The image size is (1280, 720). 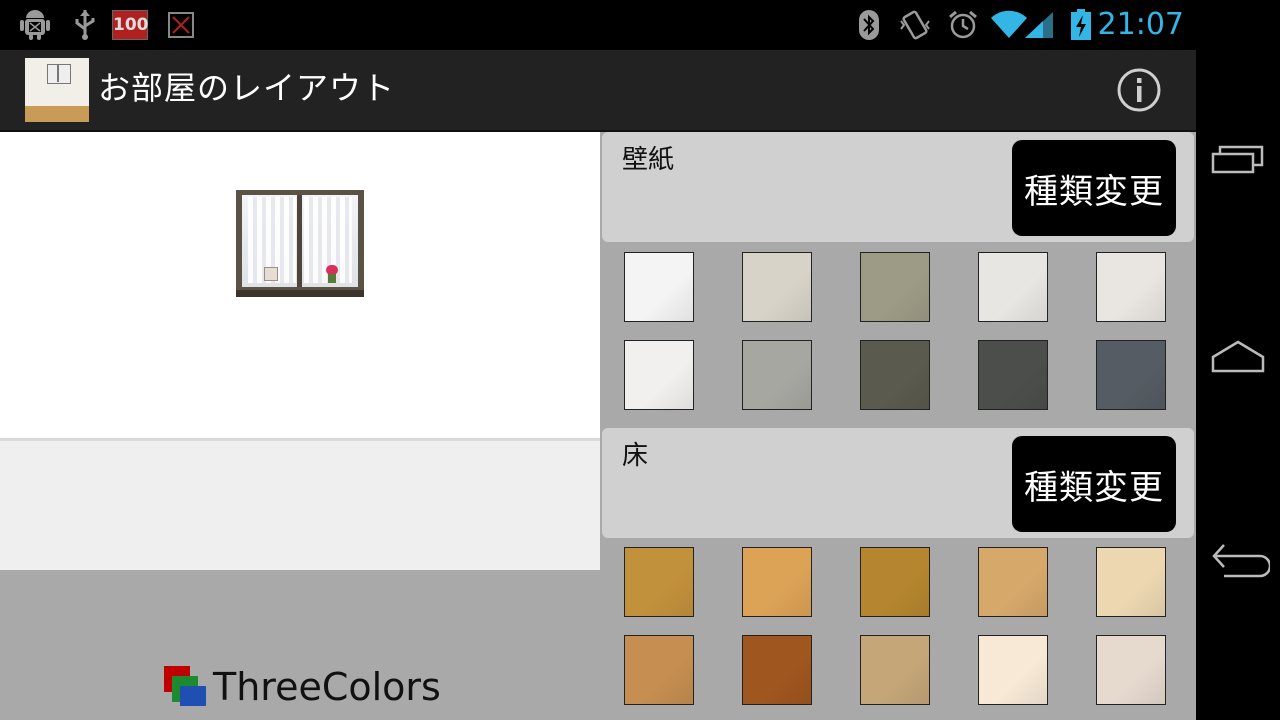 I want to click on bluetooth-icon, so click(x=869, y=25).